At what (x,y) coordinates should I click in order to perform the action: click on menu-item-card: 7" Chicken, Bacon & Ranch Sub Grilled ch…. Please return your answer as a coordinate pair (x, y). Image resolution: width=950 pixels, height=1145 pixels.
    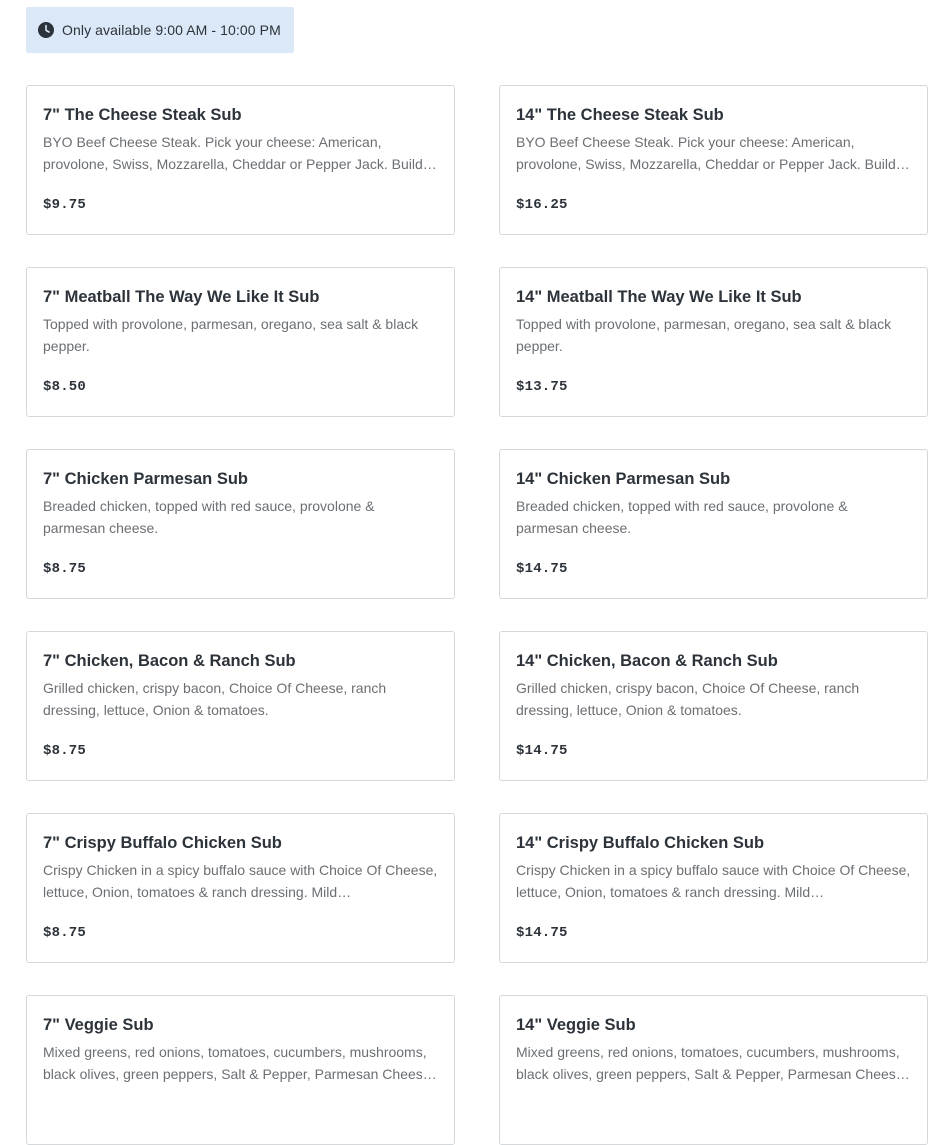
    Looking at the image, I should click on (240, 706).